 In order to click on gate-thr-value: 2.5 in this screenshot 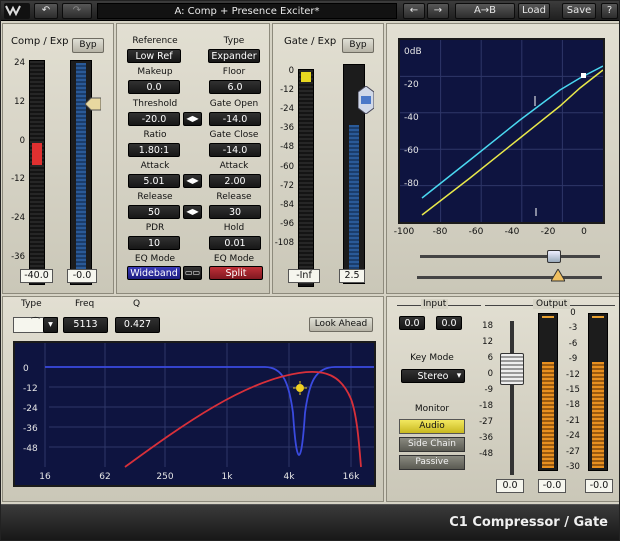, I will do `click(352, 276)`.